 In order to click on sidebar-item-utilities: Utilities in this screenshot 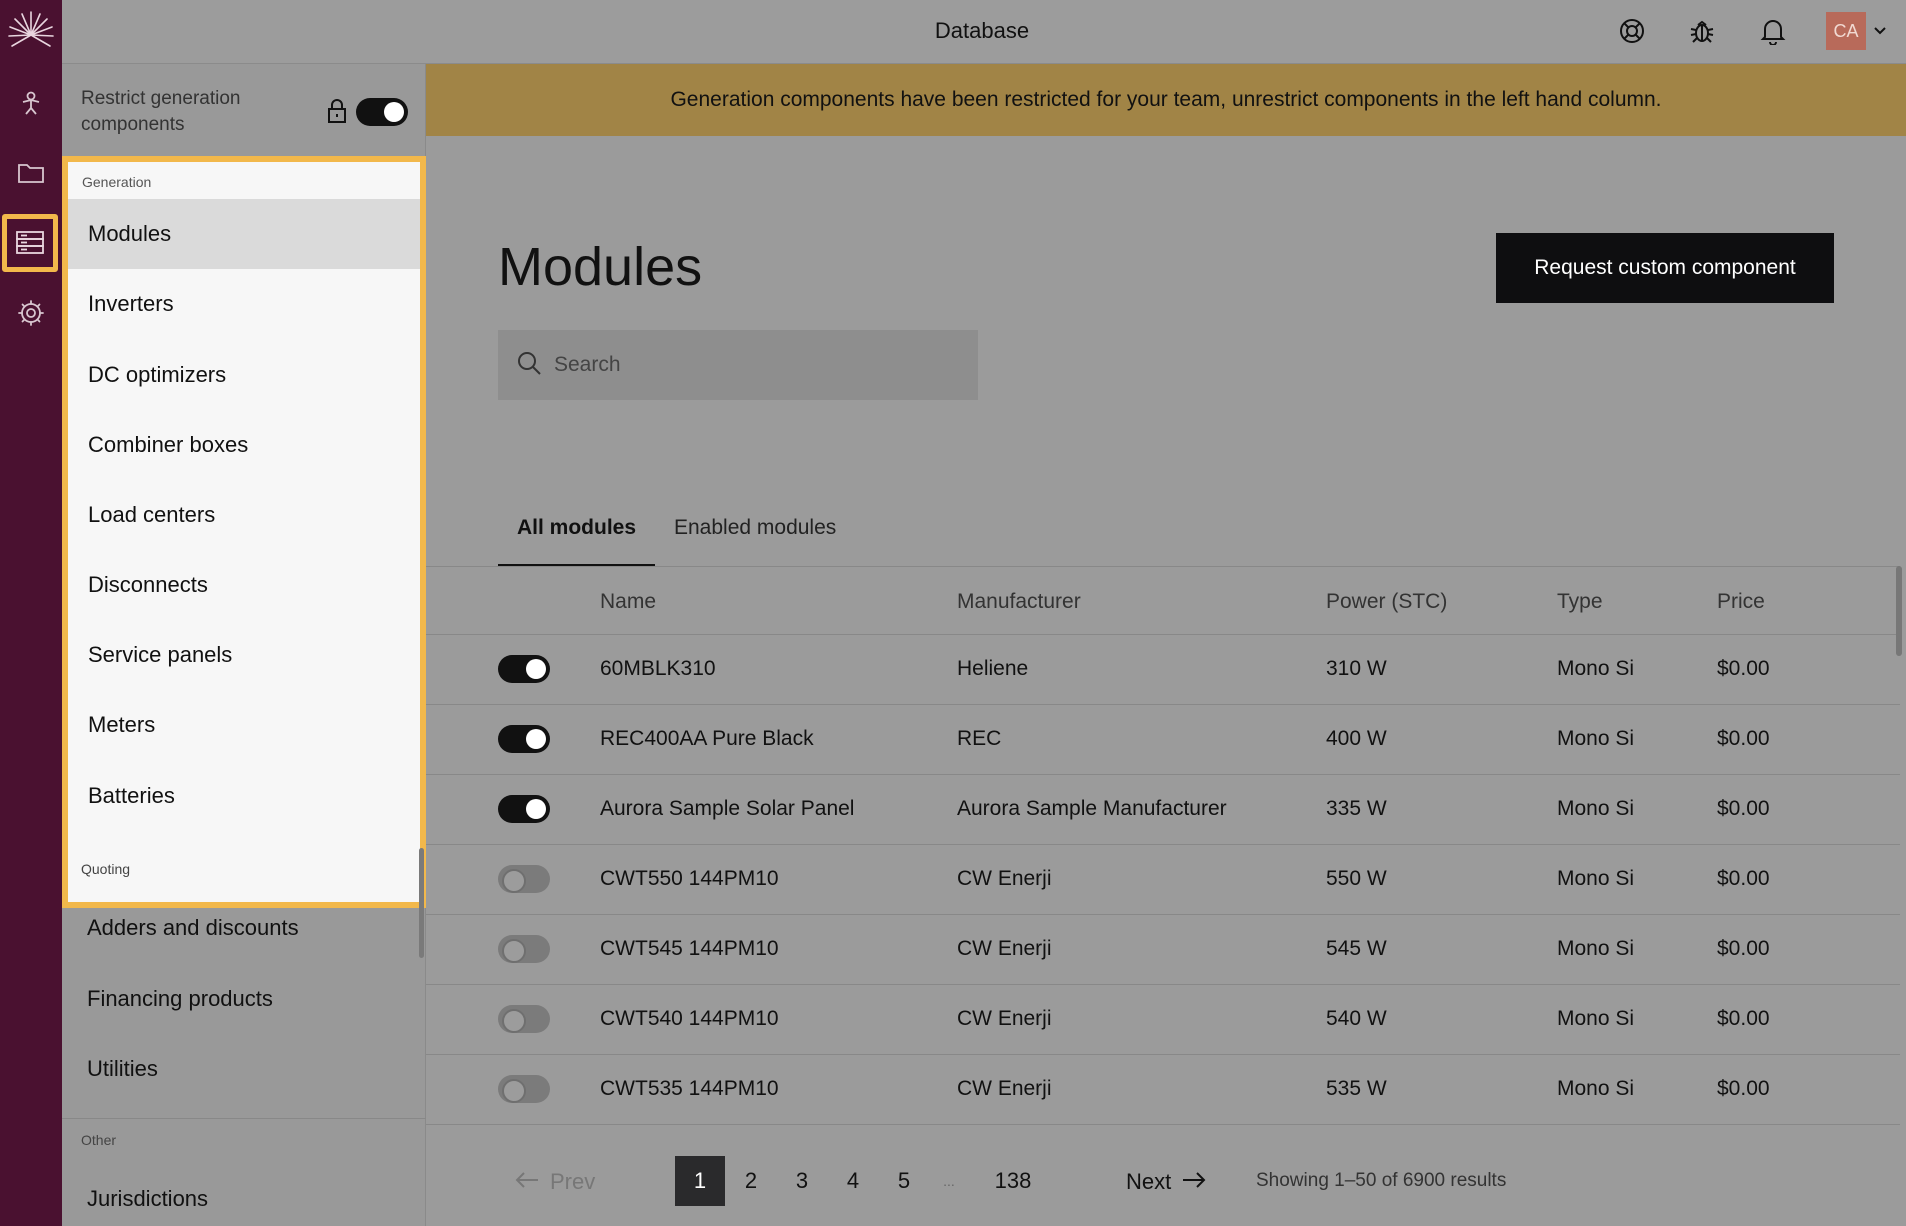, I will do `click(122, 1069)`.